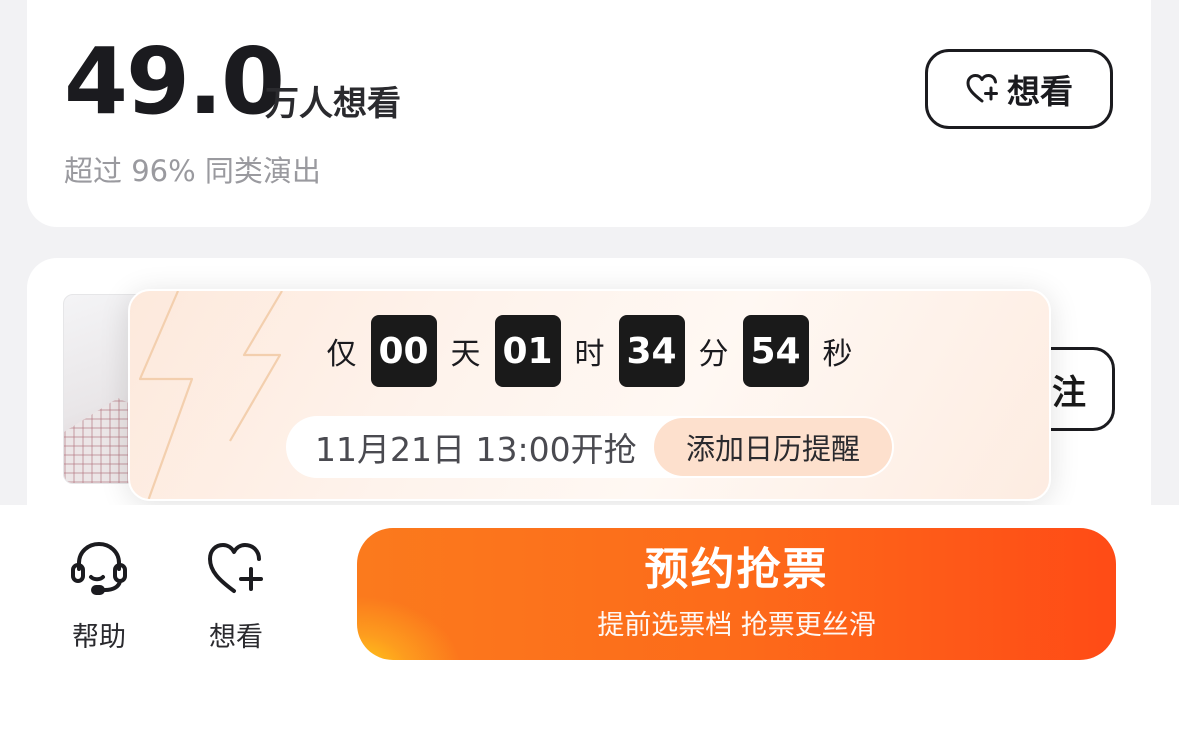 This screenshot has height=748, width=1179. Describe the element at coordinates (589, 354) in the screenshot. I see `countdown-hours-unit: 时` at that location.